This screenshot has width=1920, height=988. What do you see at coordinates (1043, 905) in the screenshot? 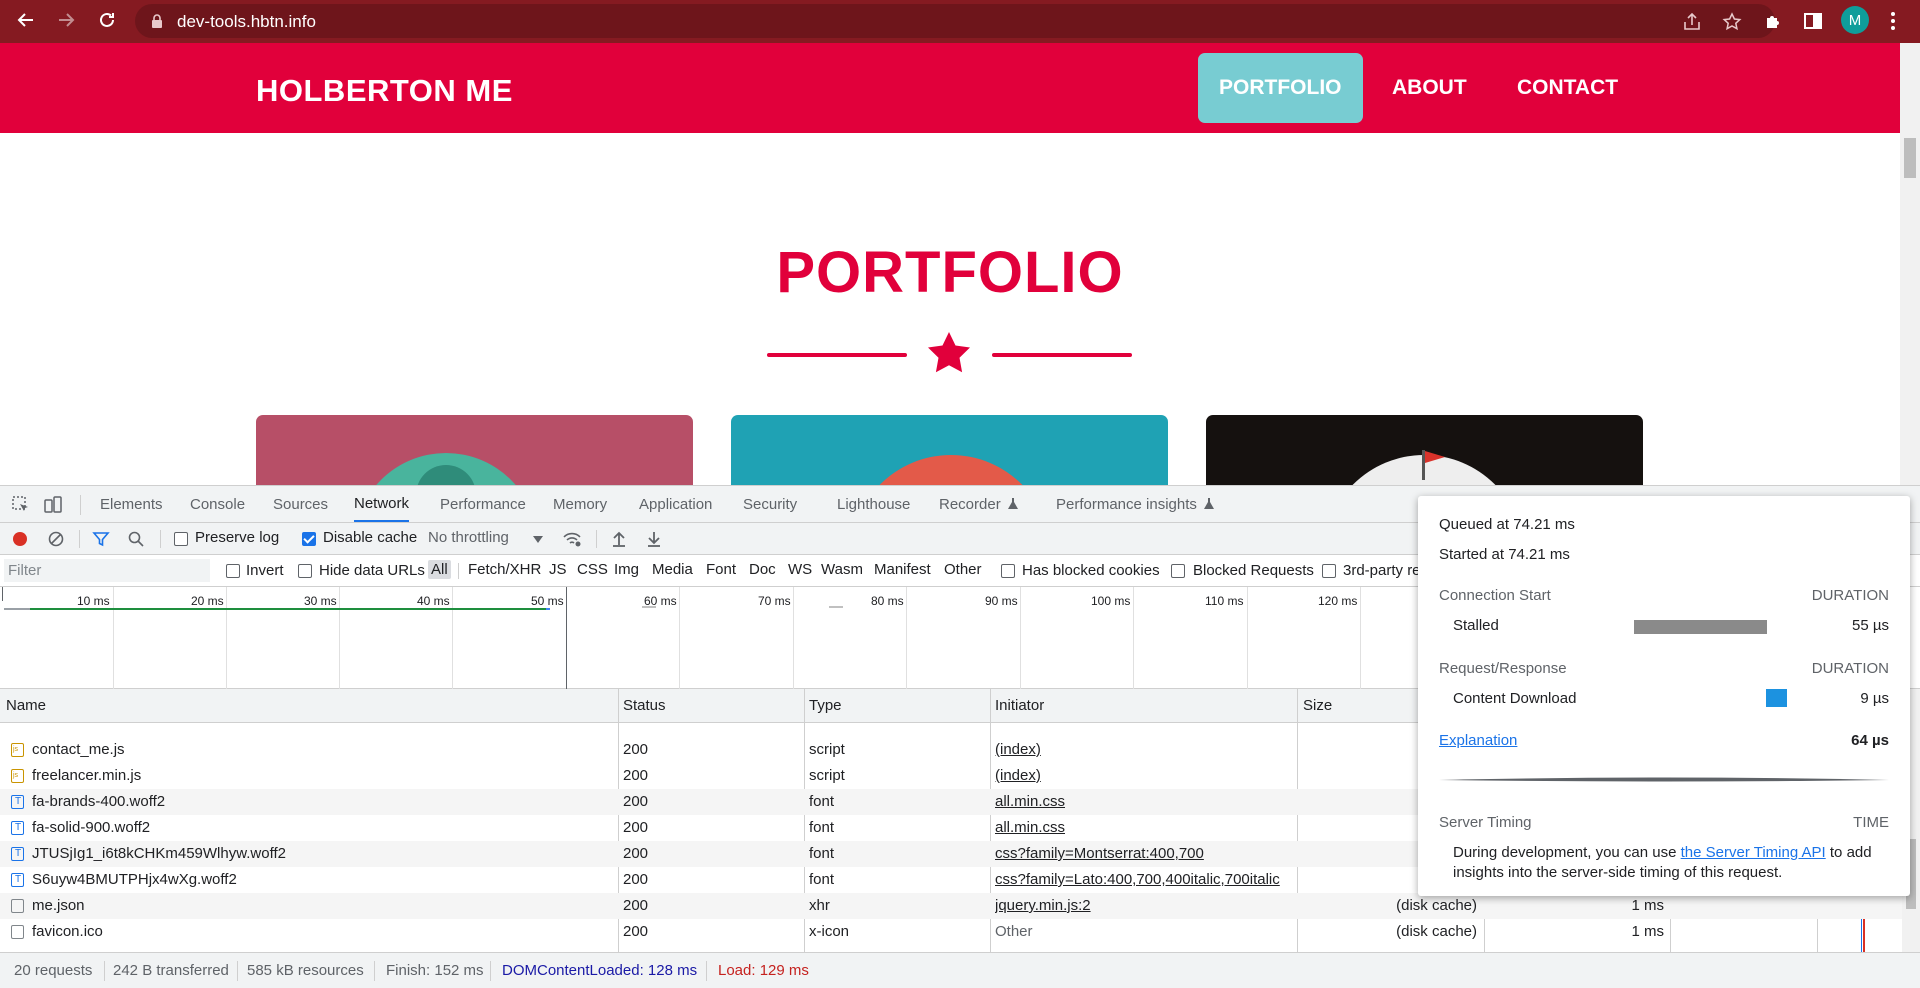
I see `request-initiator: jquery.min.js:2` at bounding box center [1043, 905].